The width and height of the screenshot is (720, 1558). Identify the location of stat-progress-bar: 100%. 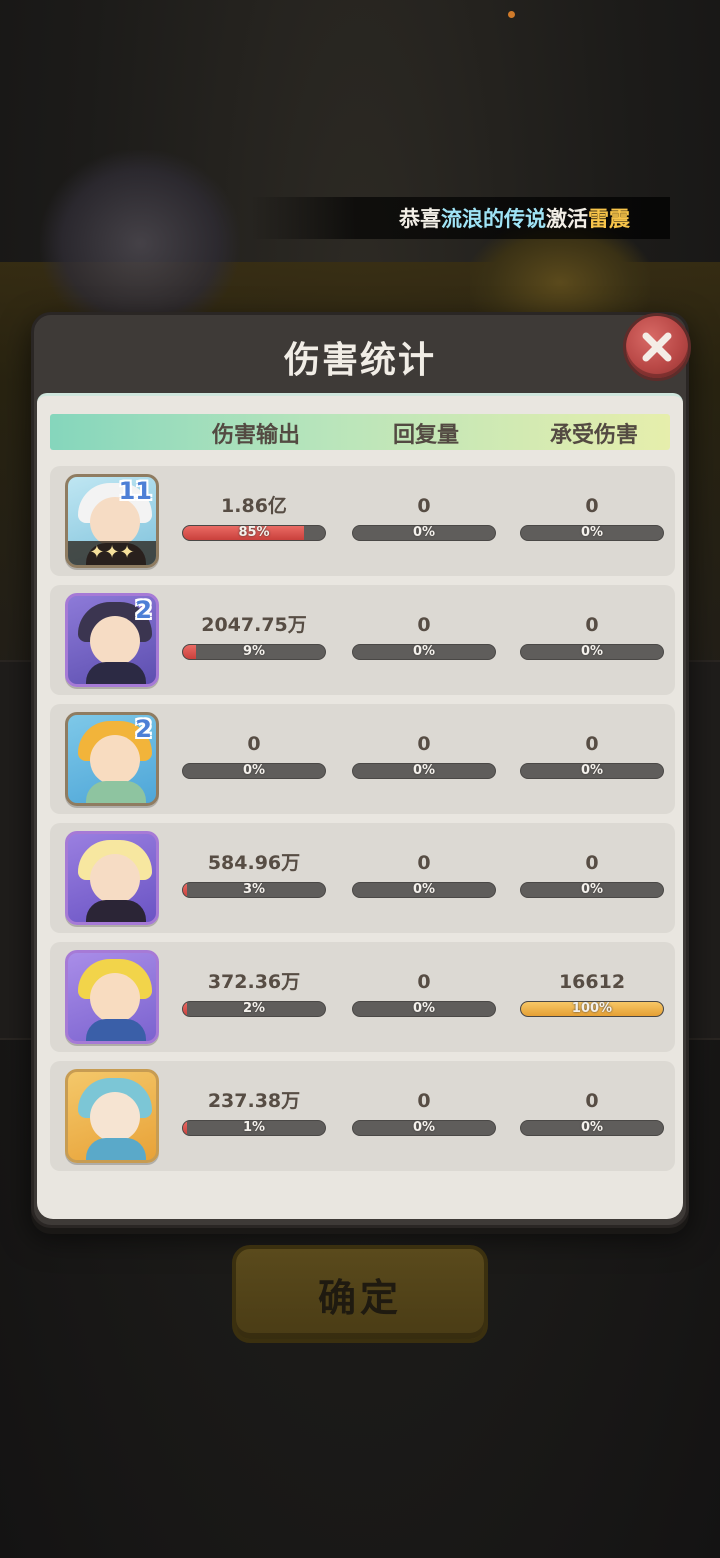
(592, 1009).